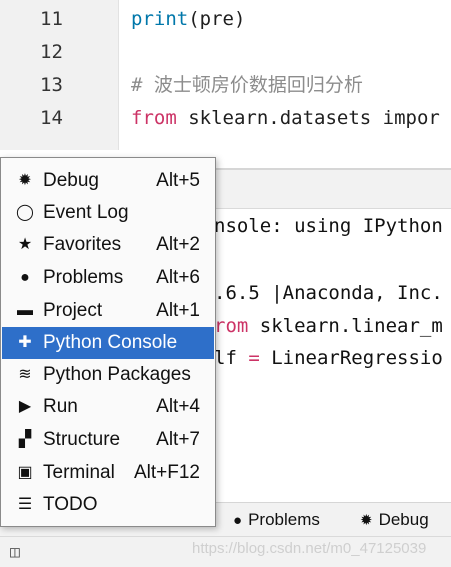 The image size is (451, 567). Describe the element at coordinates (254, 358) in the screenshot. I see `code-operator: =` at that location.